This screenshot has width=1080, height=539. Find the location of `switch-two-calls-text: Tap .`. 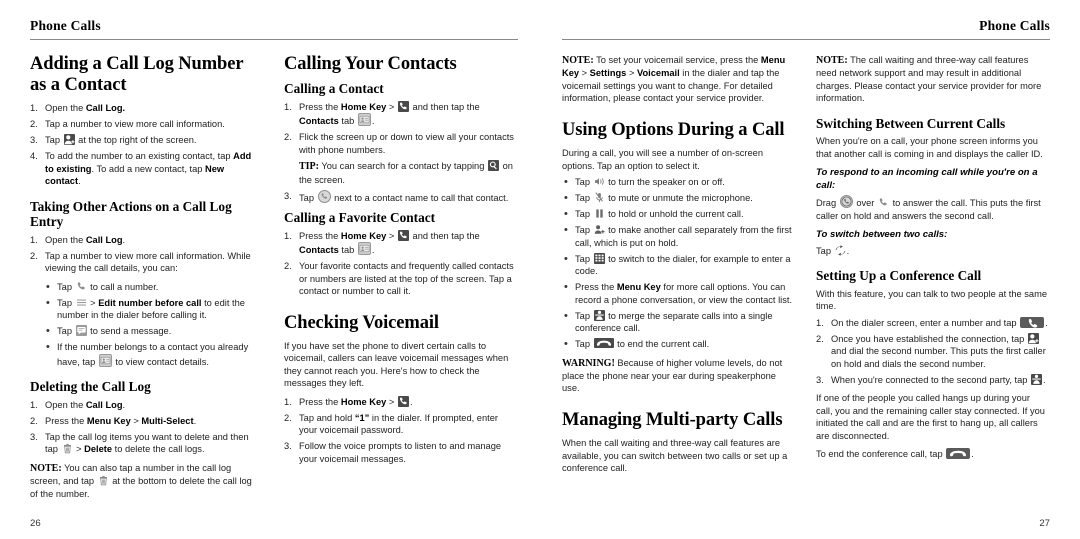

switch-two-calls-text: Tap . is located at coordinates (833, 250).